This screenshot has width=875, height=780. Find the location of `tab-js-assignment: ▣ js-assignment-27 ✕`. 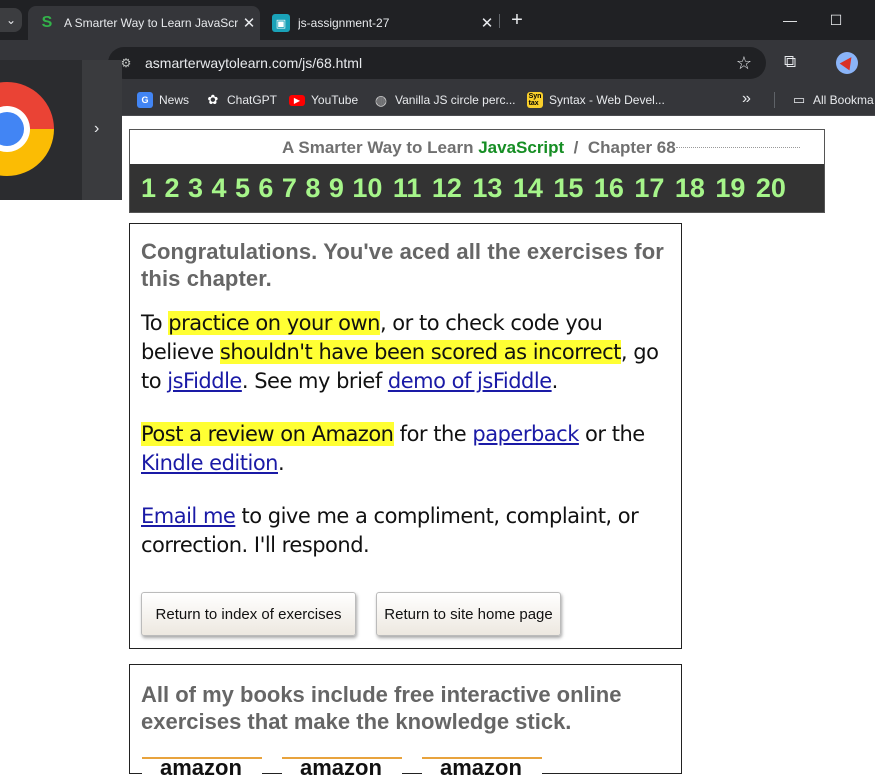

tab-js-assignment: ▣ js-assignment-27 ✕ is located at coordinates (380, 23).